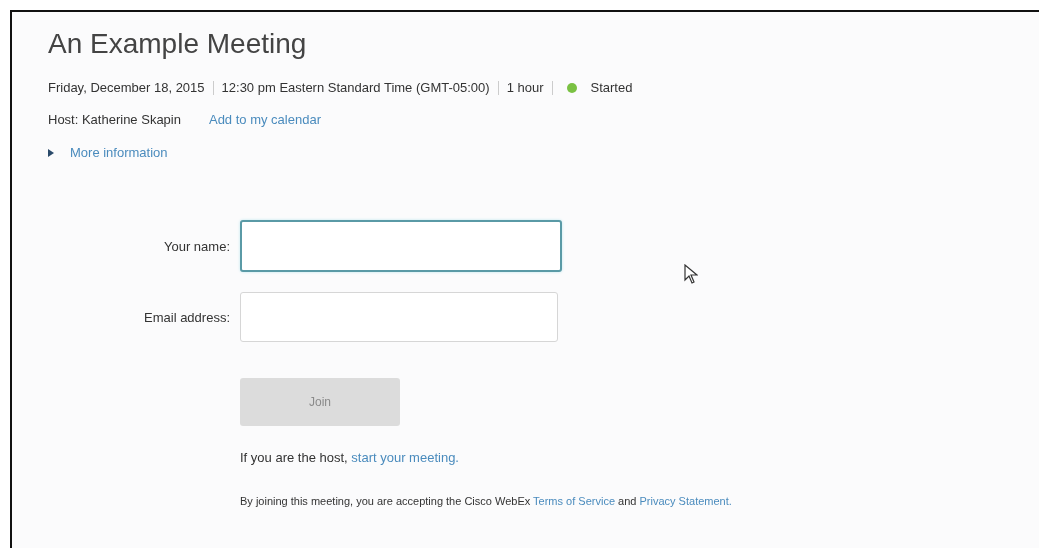 The image size is (1039, 548). Describe the element at coordinates (401, 246) in the screenshot. I see `input-field` at that location.